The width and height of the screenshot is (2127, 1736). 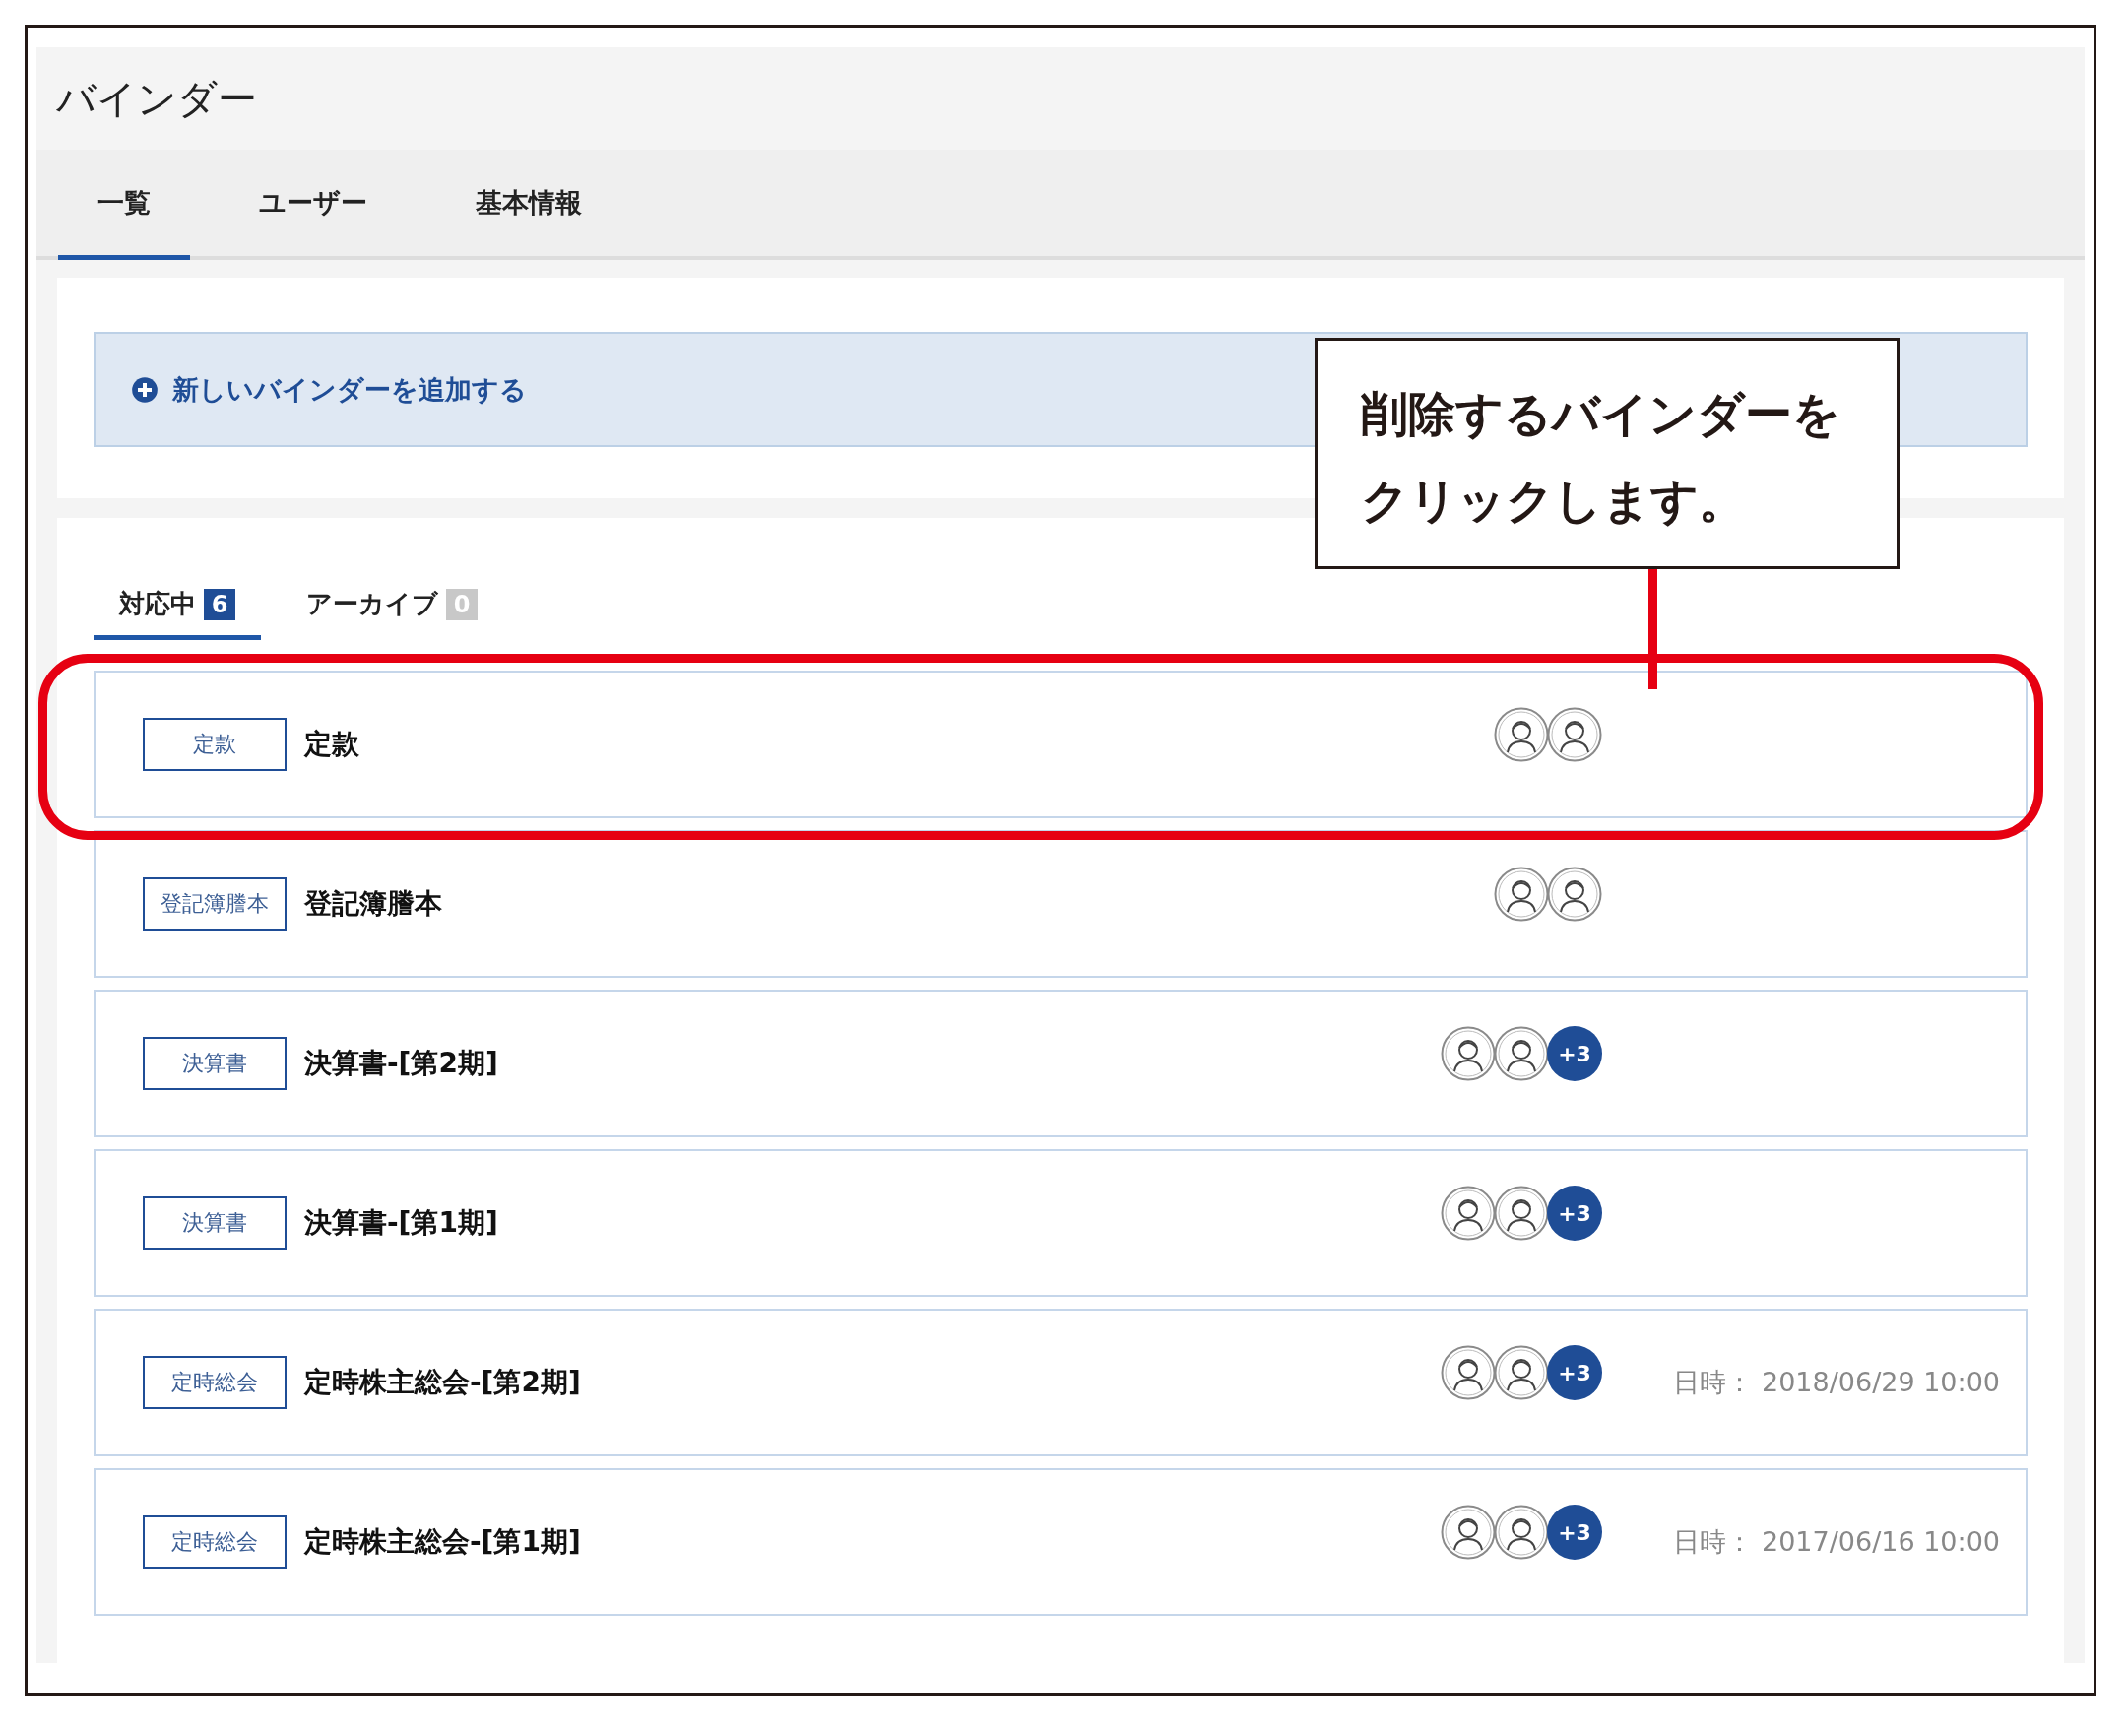 What do you see at coordinates (1061, 1382) in the screenshot?
I see `binder-row: 定時総会 定時株主総会-[第2期] +3 日時： 2018/06/29 10:00` at bounding box center [1061, 1382].